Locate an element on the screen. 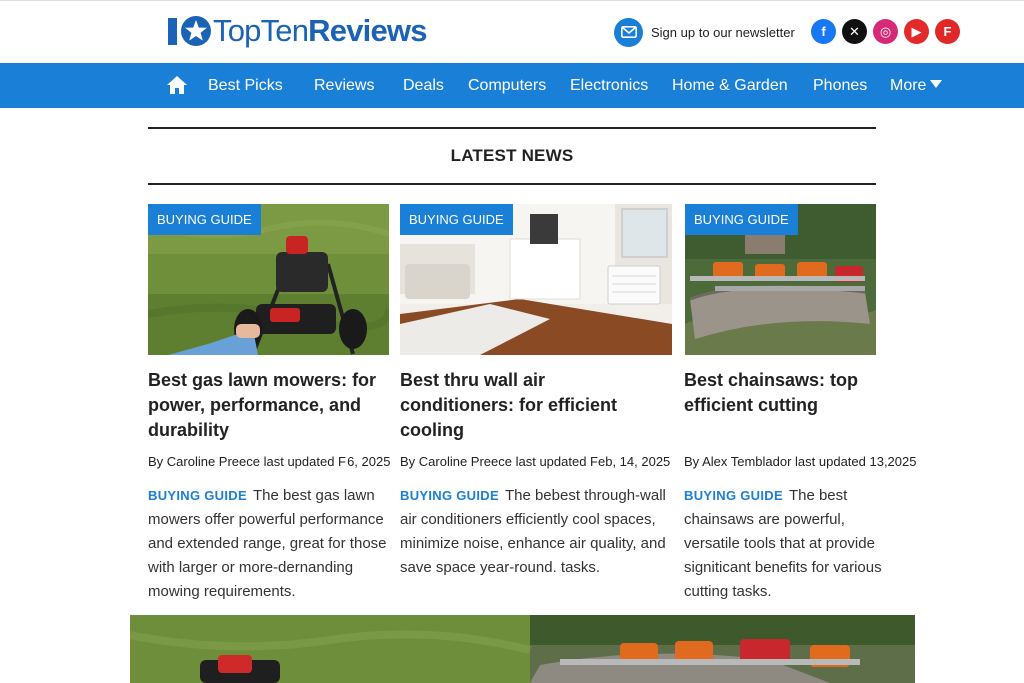 The width and height of the screenshot is (1024, 683). flipboard-icon: F is located at coordinates (947, 31).